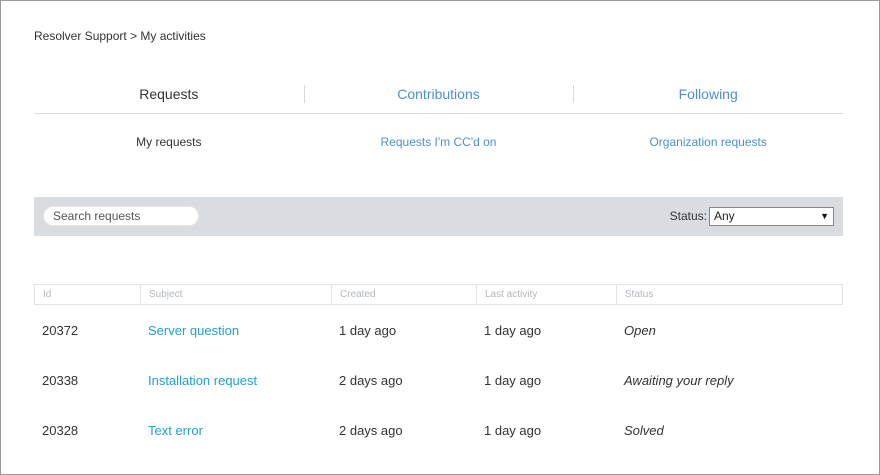  I want to click on column-header-subject: Subject, so click(236, 294).